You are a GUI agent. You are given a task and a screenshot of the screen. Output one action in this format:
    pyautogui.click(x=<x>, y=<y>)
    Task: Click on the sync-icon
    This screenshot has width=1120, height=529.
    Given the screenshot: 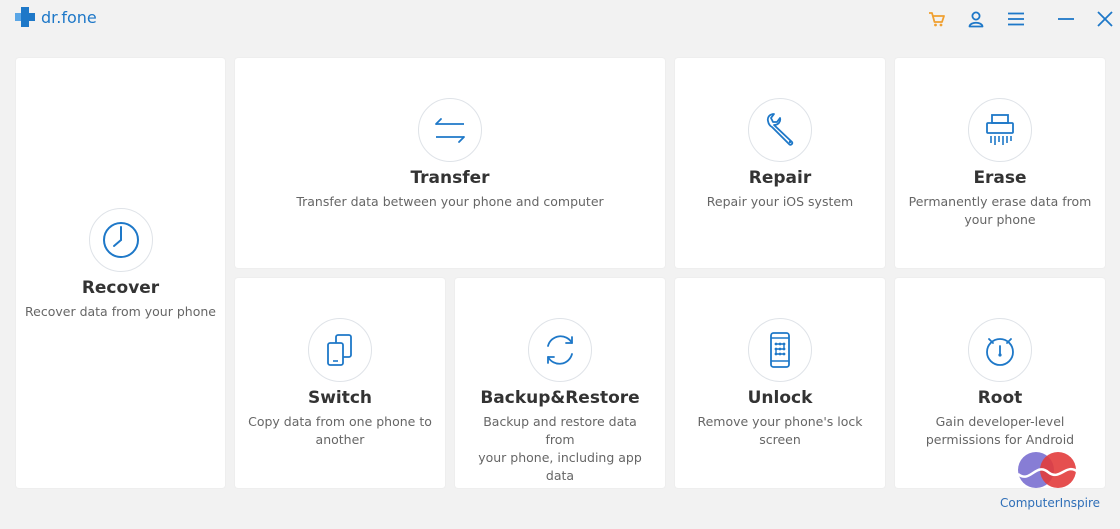 What is the action you would take?
    pyautogui.click(x=560, y=350)
    